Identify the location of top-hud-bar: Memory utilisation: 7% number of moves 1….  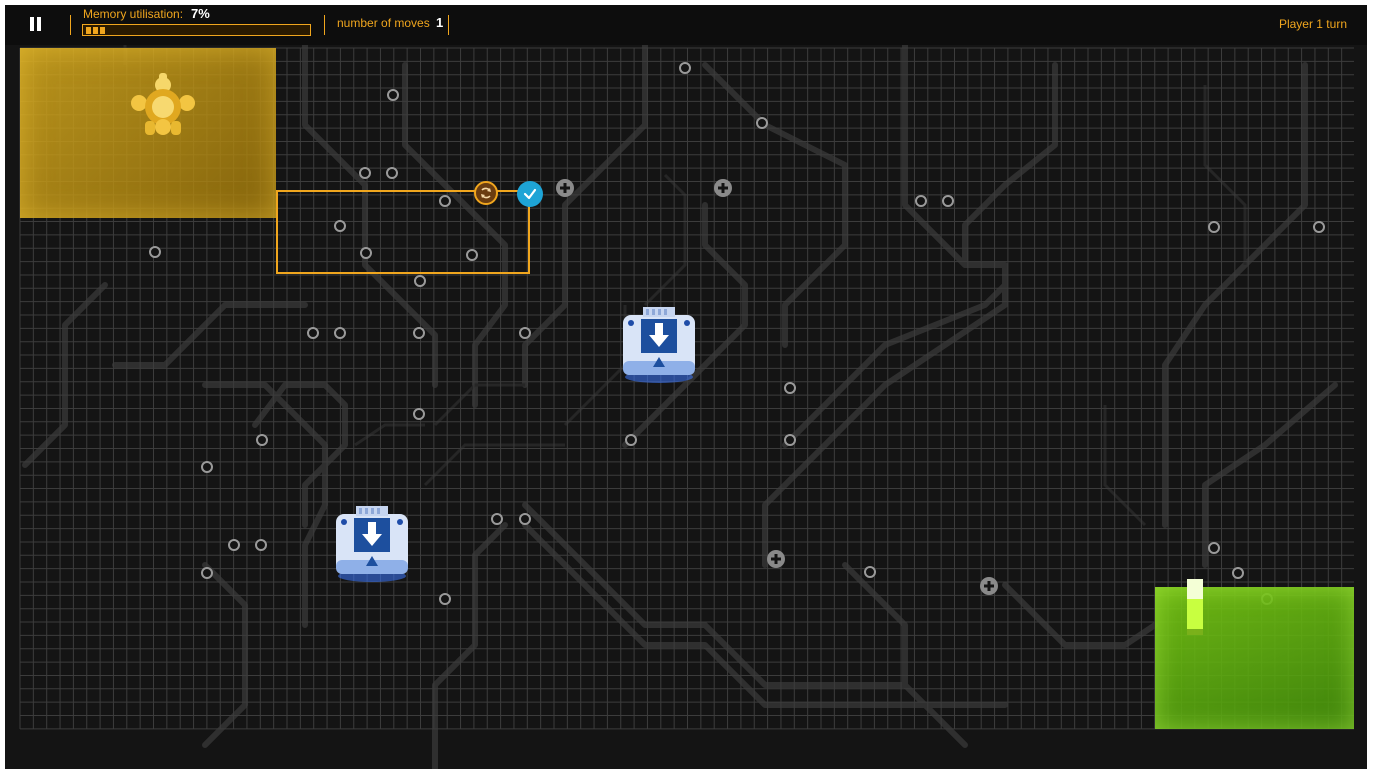
(686, 25).